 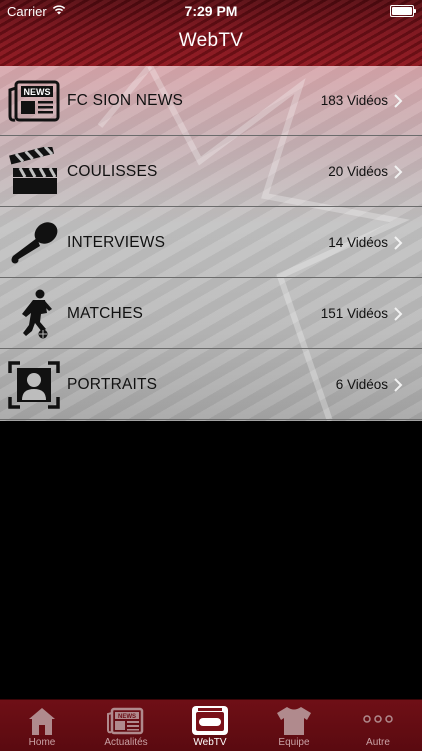 I want to click on tab-home: Home, so click(x=42, y=725).